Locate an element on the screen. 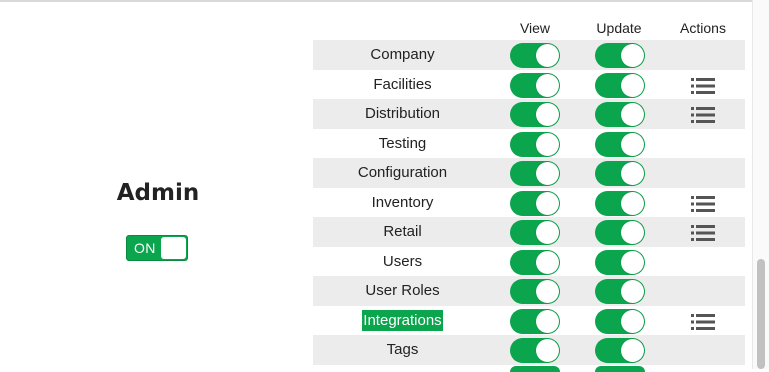 Image resolution: width=769 pixels, height=372 pixels. module-name: Company is located at coordinates (402, 54).